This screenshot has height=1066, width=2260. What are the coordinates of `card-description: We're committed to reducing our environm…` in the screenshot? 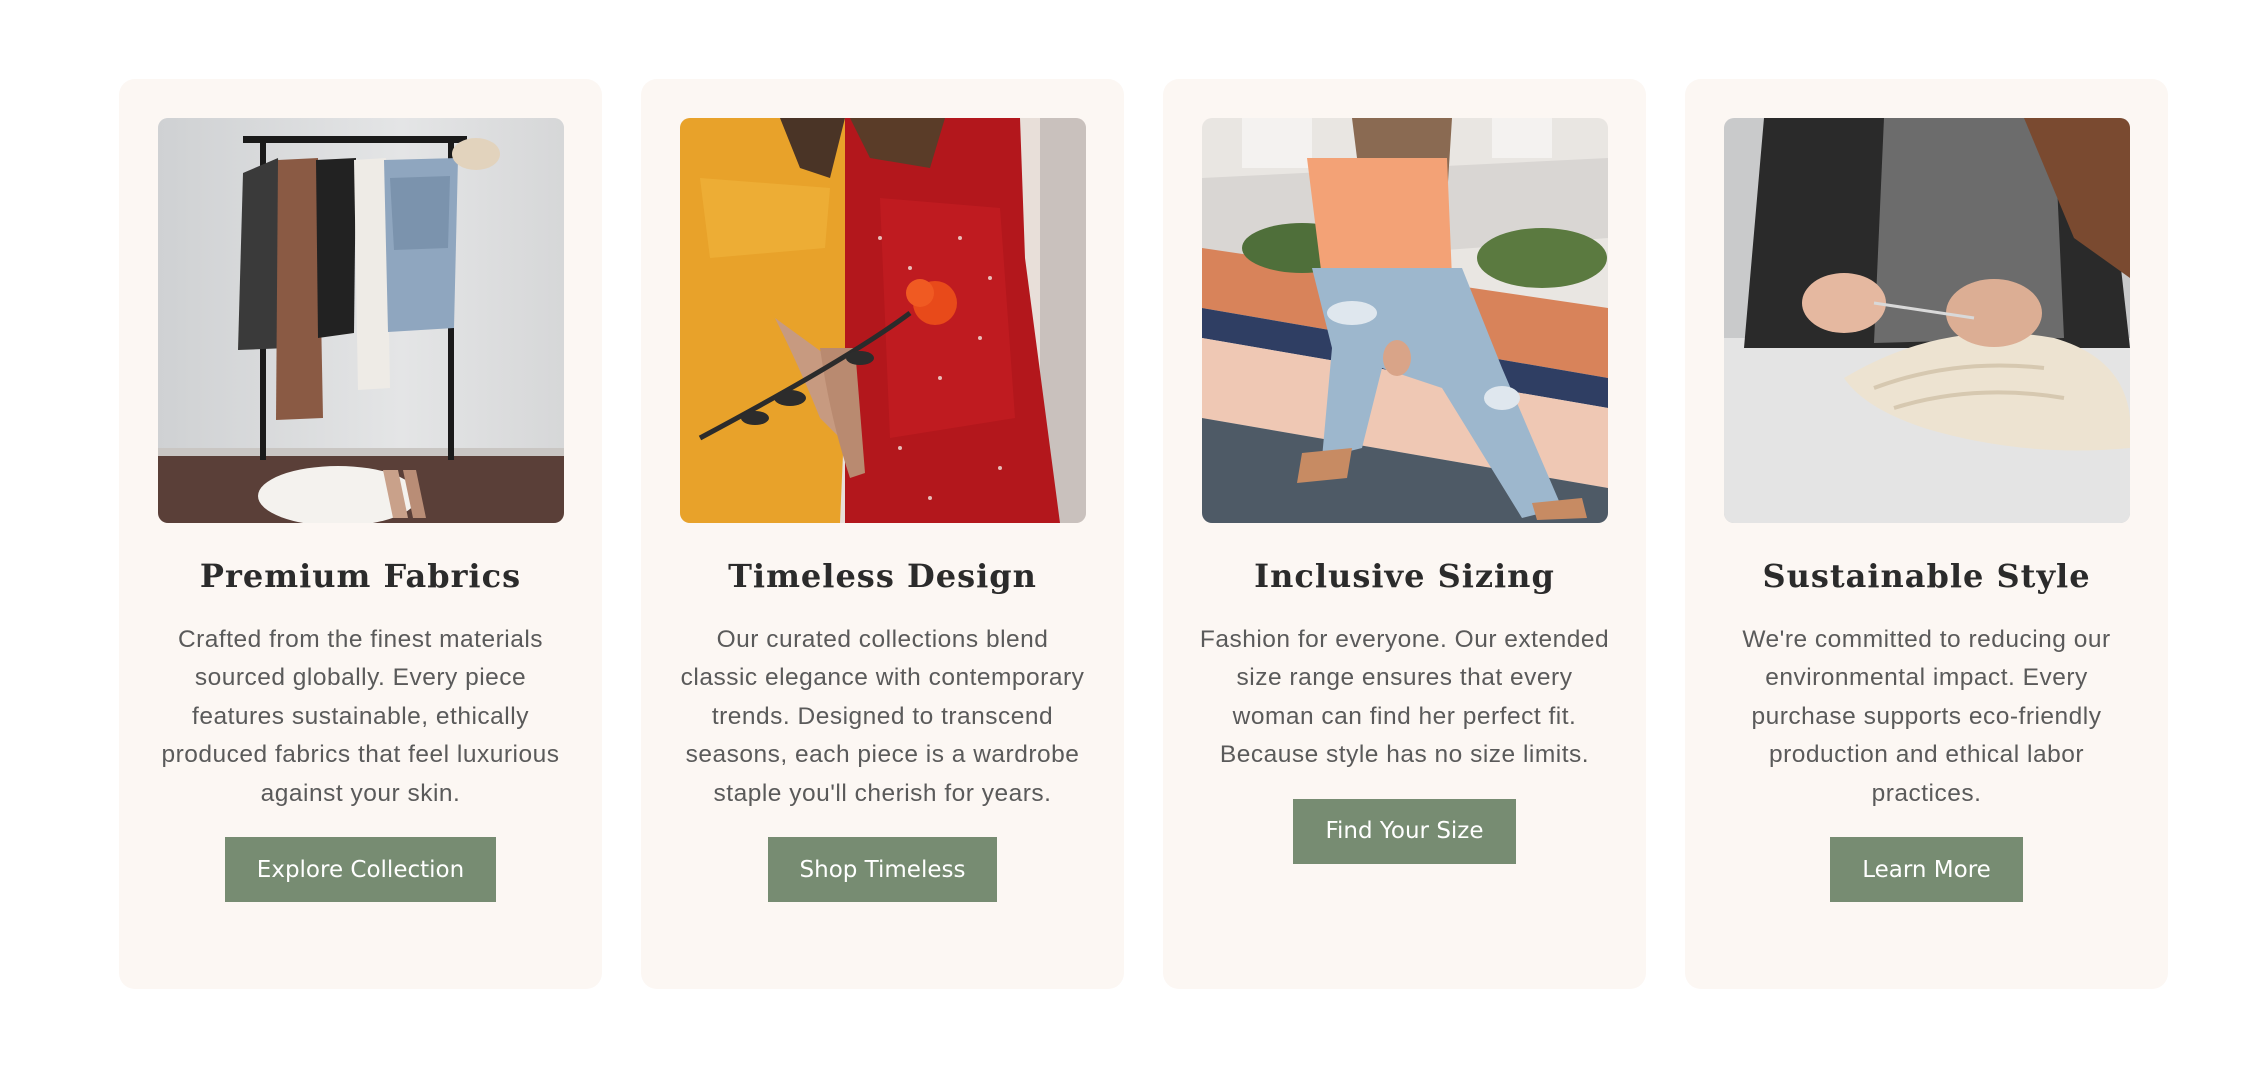 It's located at (1926, 716).